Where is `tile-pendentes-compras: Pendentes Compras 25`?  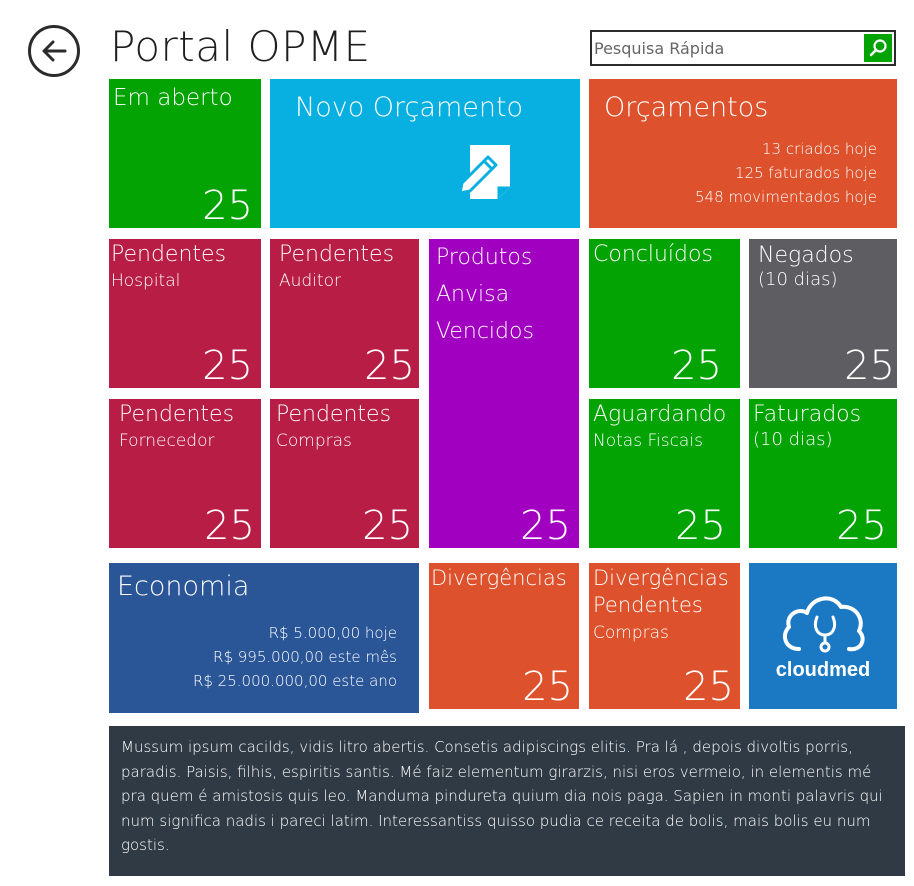 tile-pendentes-compras: Pendentes Compras 25 is located at coordinates (344, 473).